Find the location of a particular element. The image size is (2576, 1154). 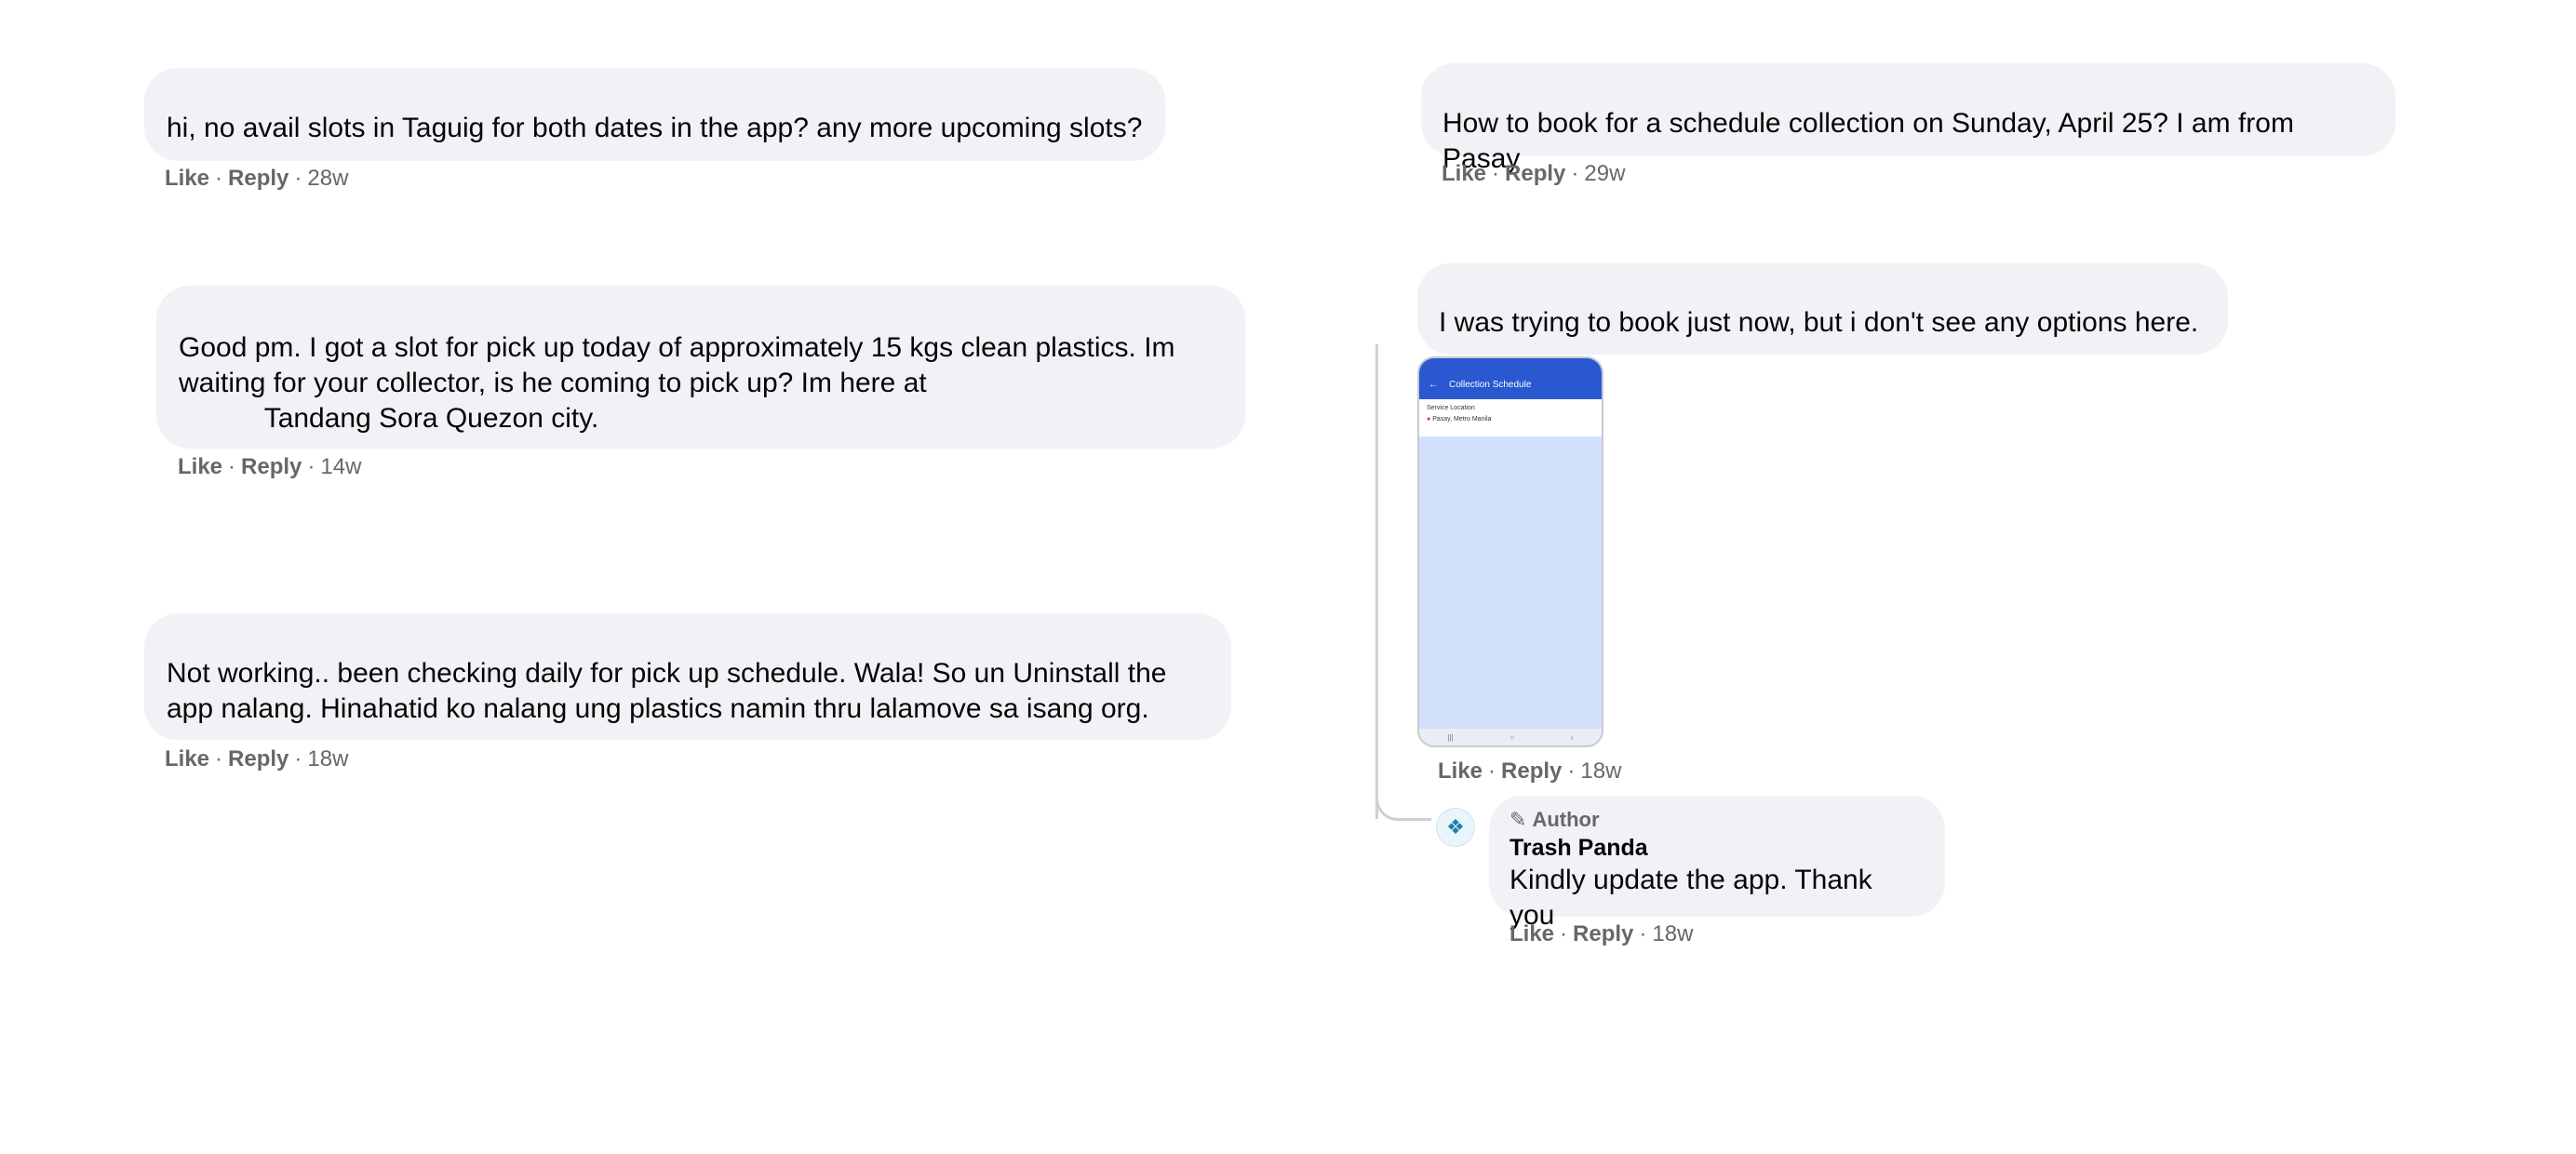

comment-actions-1: Like · Reply · 28w is located at coordinates (257, 178).